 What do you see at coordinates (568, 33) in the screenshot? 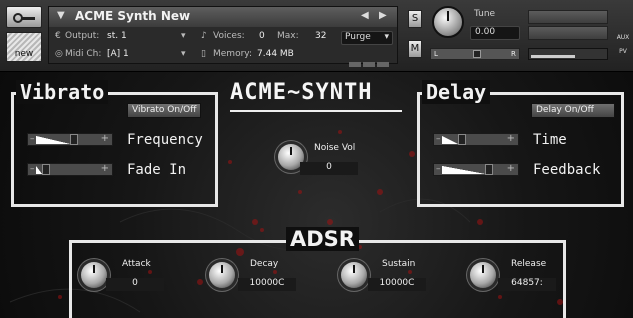
I see `level-meter-right` at bounding box center [568, 33].